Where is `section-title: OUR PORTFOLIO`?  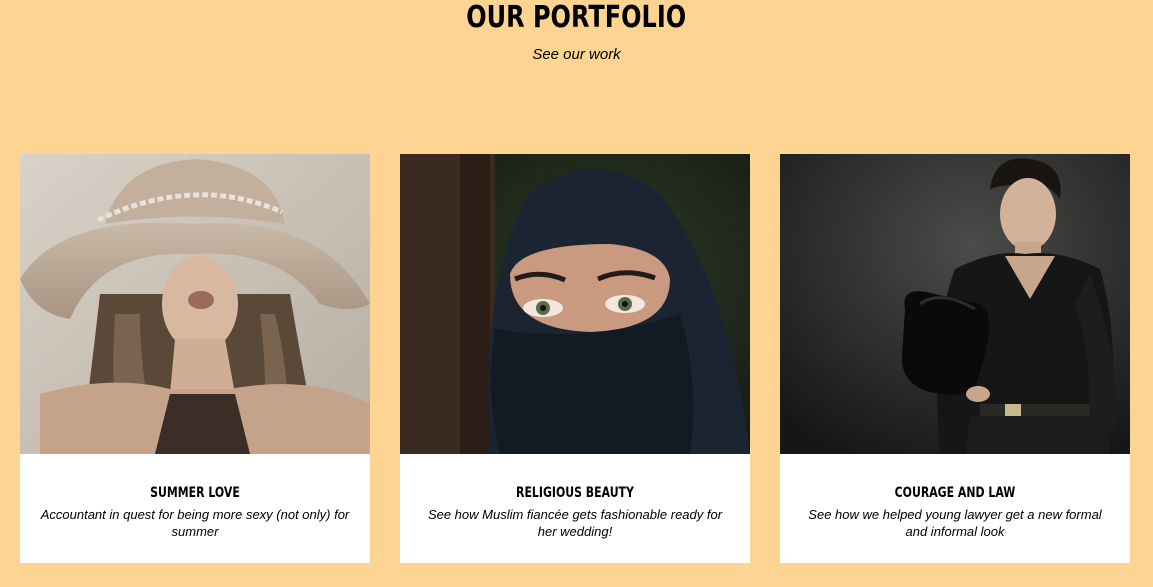 section-title: OUR PORTFOLIO is located at coordinates (576, 17).